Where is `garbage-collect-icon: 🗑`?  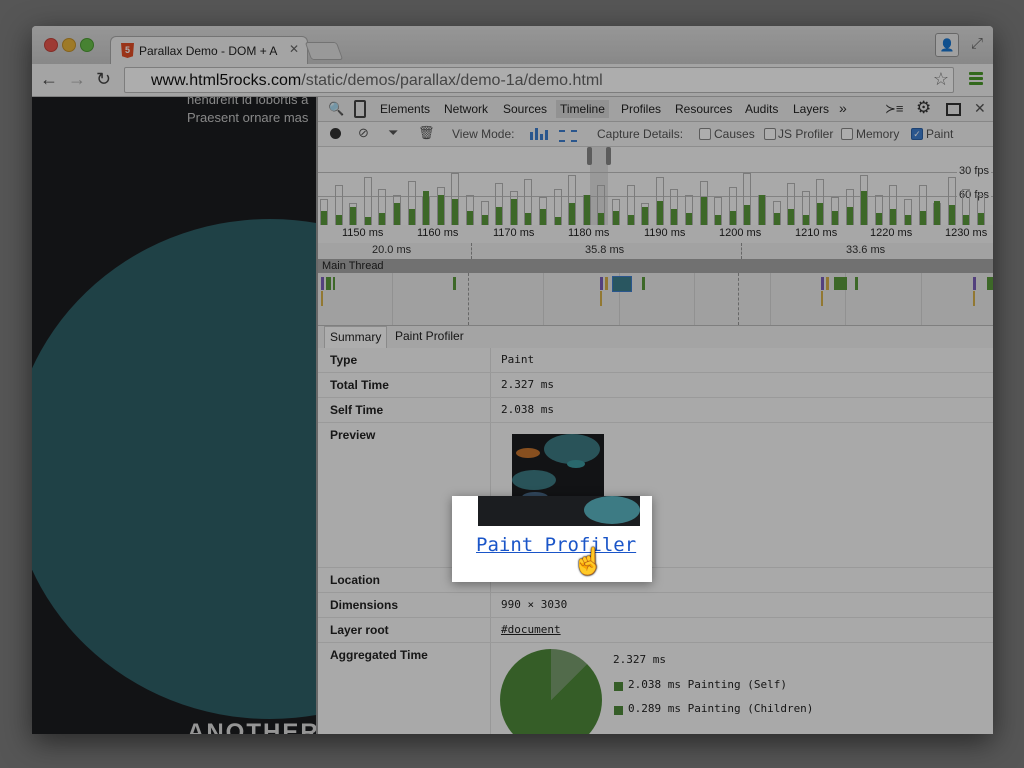
garbage-collect-icon: 🗑 is located at coordinates (426, 133).